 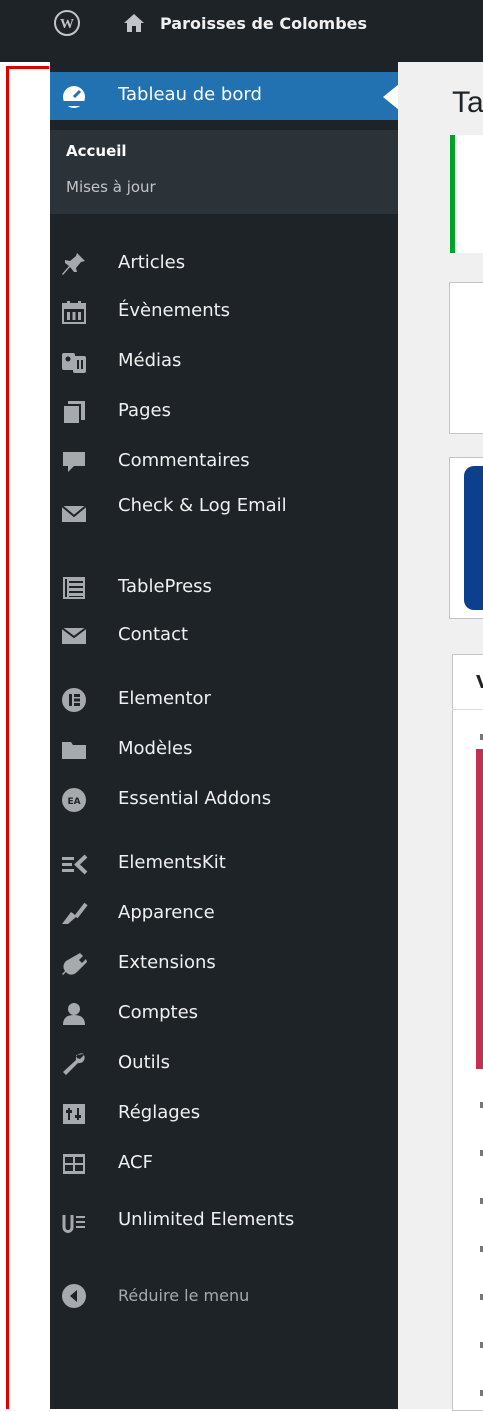 I want to click on promo-widget, so click(x=466, y=538).